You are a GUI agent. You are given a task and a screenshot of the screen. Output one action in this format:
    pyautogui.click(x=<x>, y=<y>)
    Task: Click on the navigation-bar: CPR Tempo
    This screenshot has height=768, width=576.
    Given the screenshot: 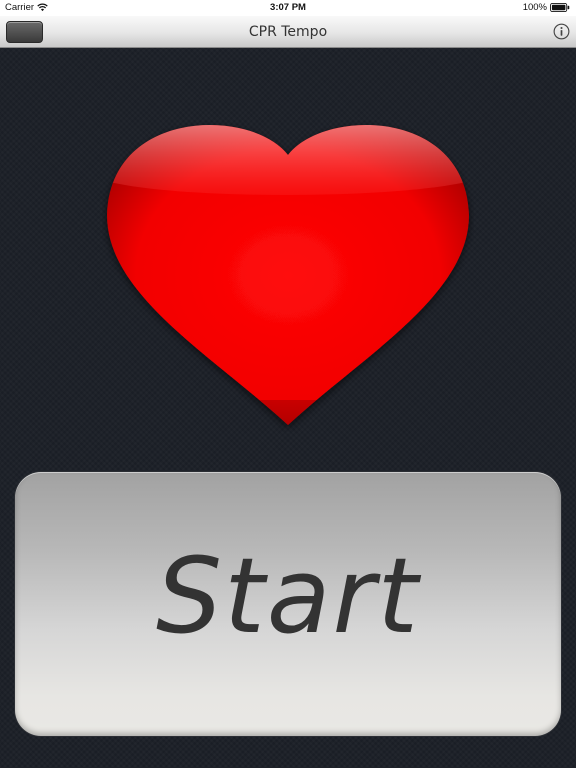 What is the action you would take?
    pyautogui.click(x=288, y=32)
    